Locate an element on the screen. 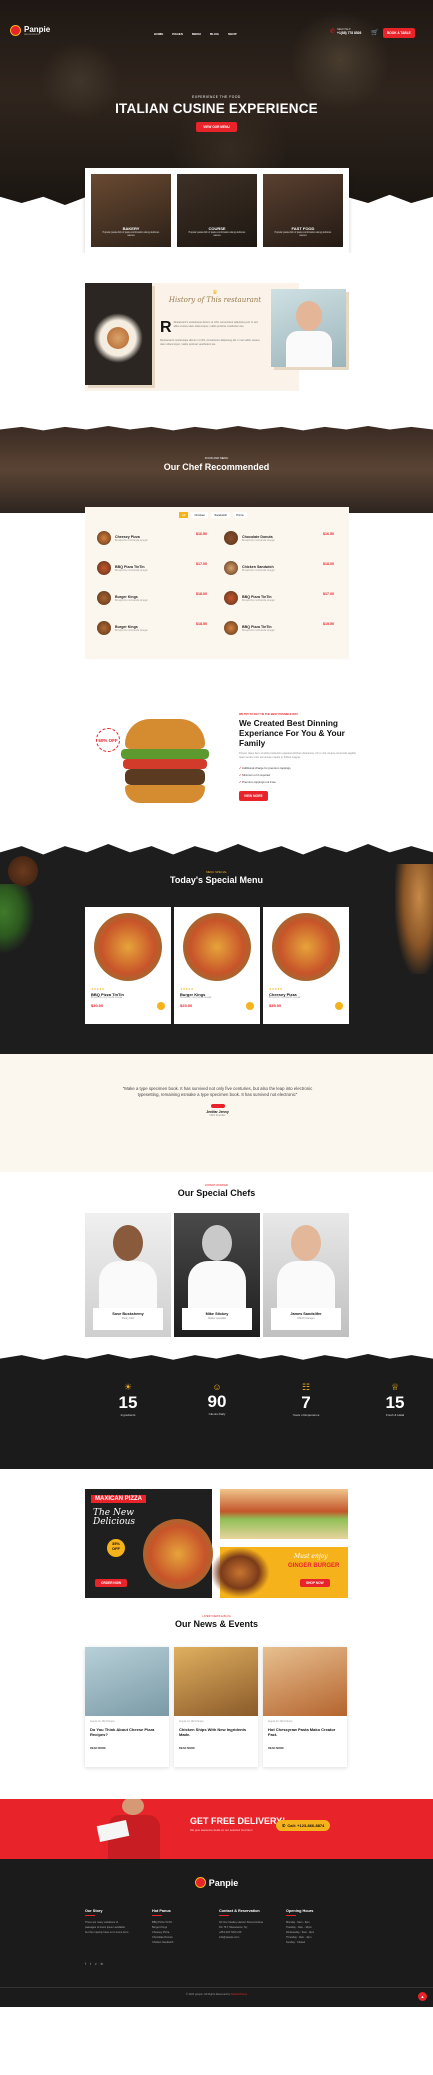  about-view-more-button: VIEW MORE is located at coordinates (253, 795).